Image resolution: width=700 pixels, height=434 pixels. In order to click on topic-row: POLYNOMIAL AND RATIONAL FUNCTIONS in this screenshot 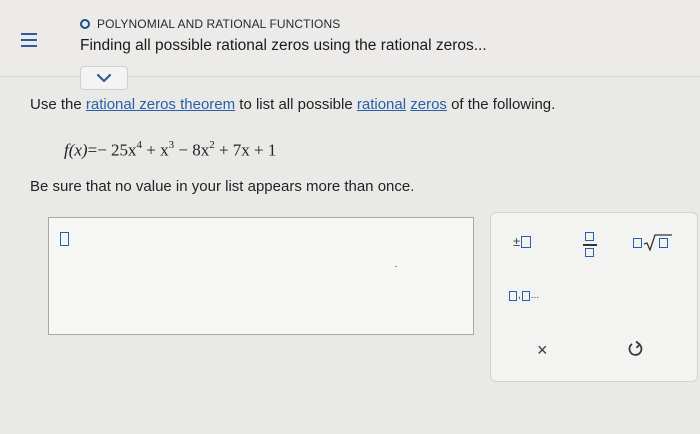, I will do `click(210, 24)`.